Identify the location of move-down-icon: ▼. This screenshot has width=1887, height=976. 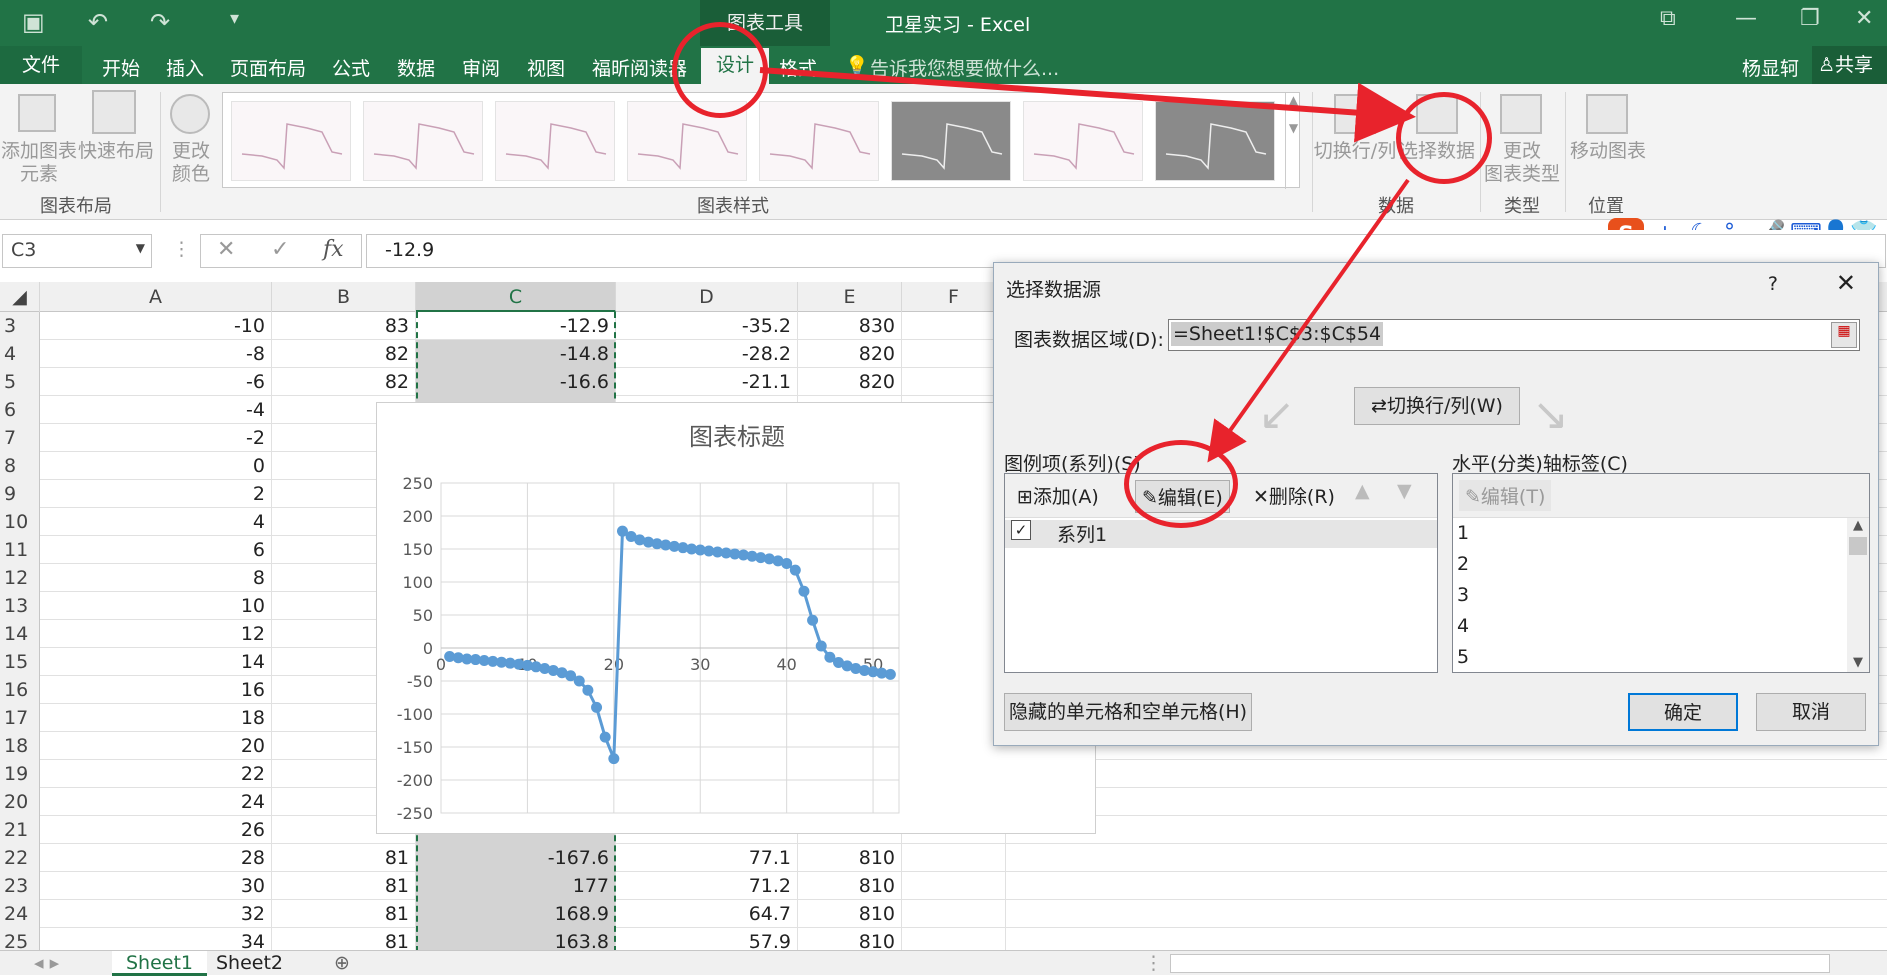
(1404, 491).